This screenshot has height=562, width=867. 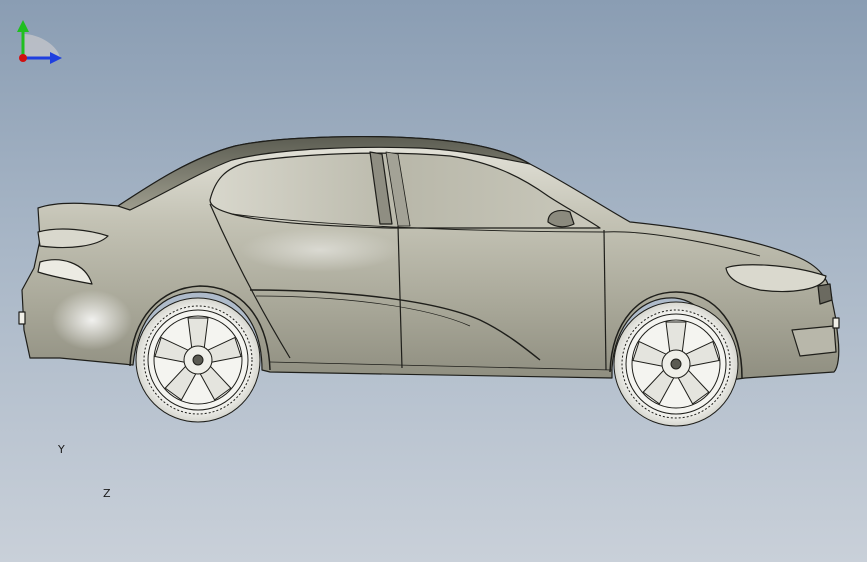 What do you see at coordinates (198, 360) in the screenshot?
I see `rear-wheel` at bounding box center [198, 360].